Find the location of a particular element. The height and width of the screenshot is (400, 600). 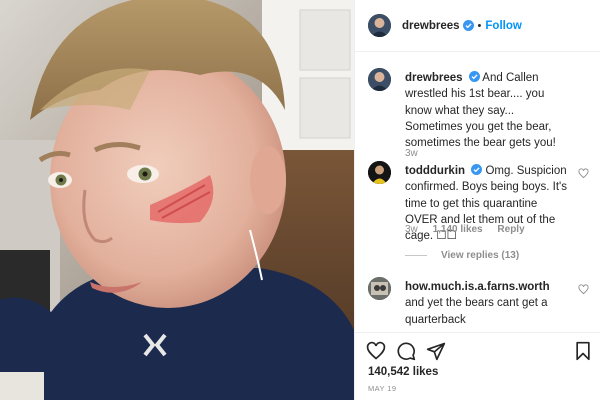

likes-count: 140,542 likes is located at coordinates (403, 372).